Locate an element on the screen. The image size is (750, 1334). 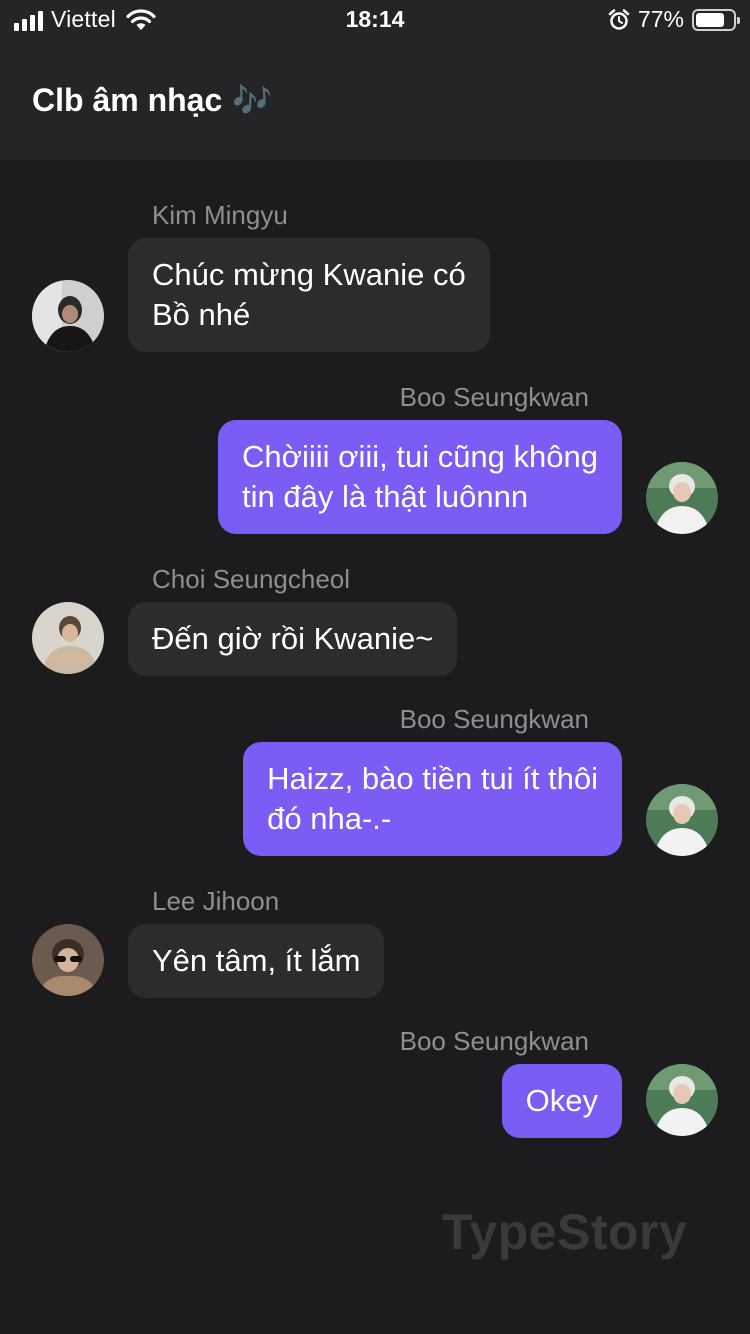
group-title: Clb âm nhạc is located at coordinates (127, 99).